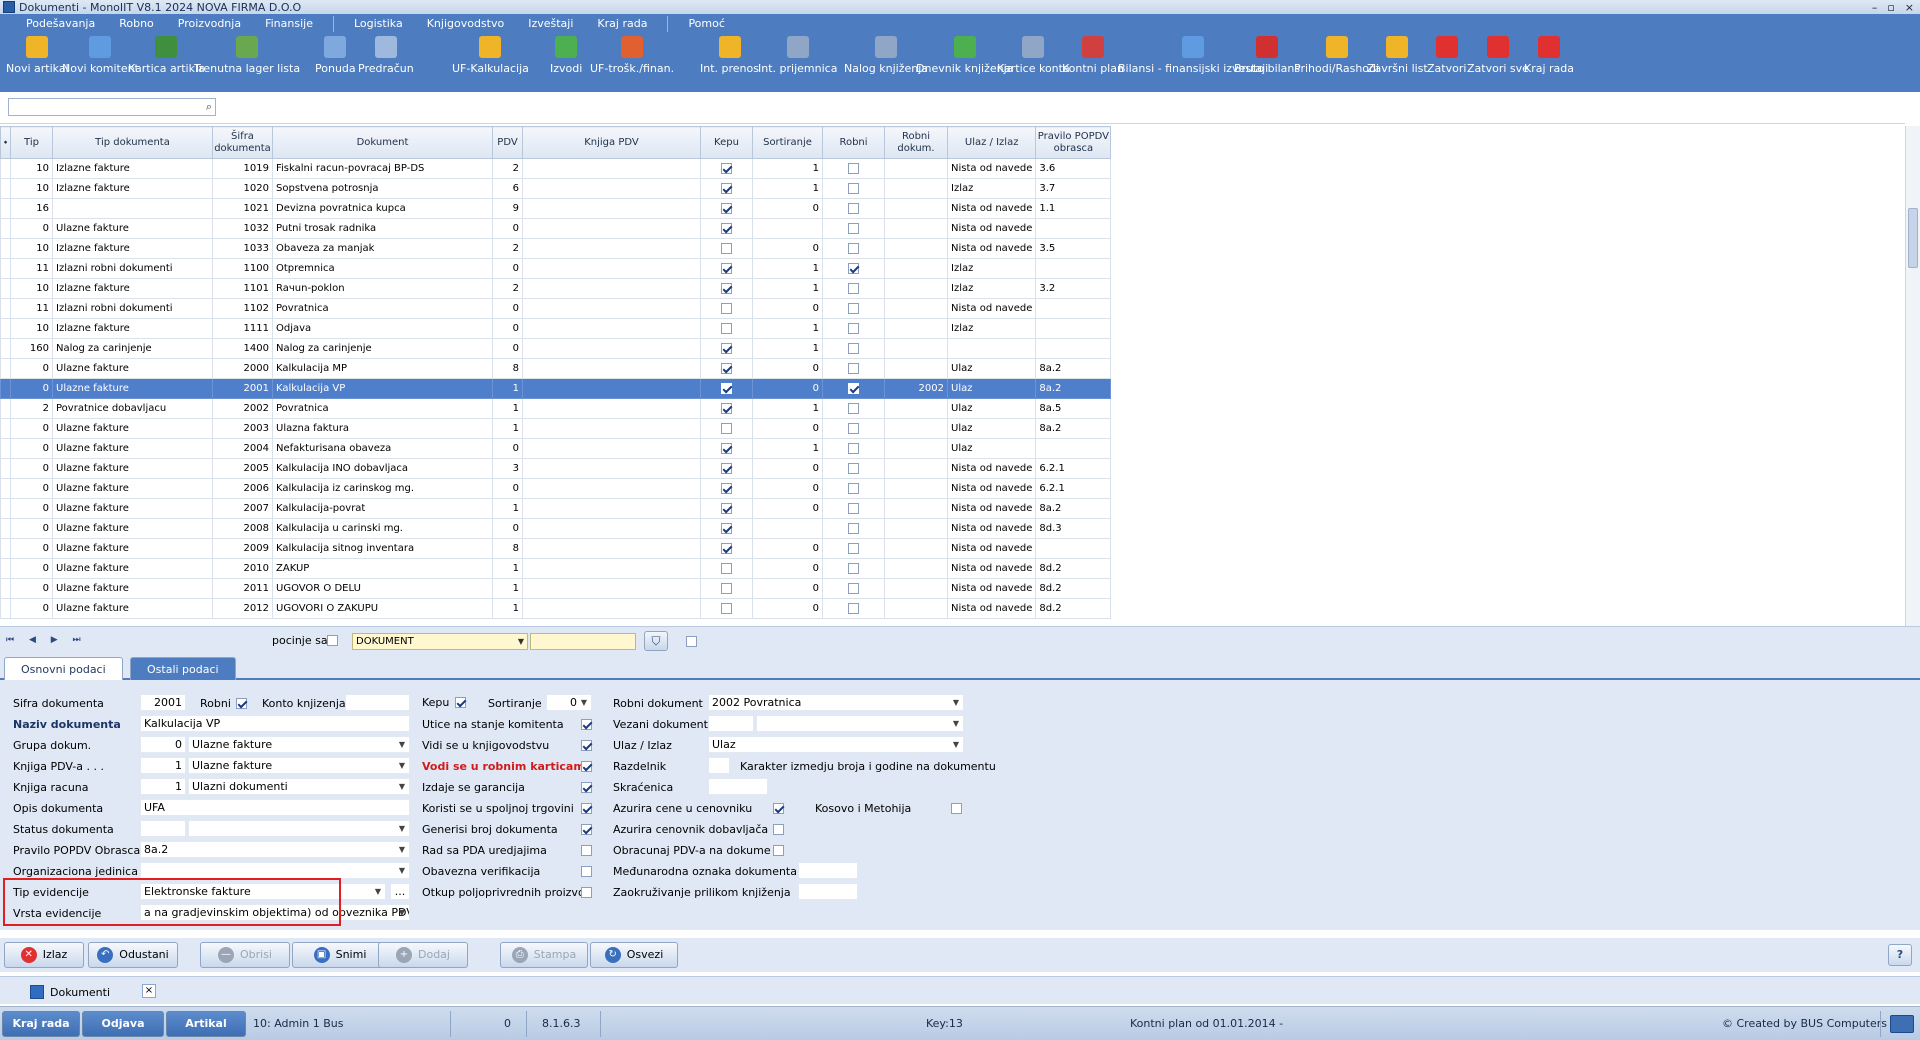 This screenshot has width=1920, height=1040. Describe the element at coordinates (1446, 55) in the screenshot. I see `toolbar-close-x-button: Zatvori` at that location.